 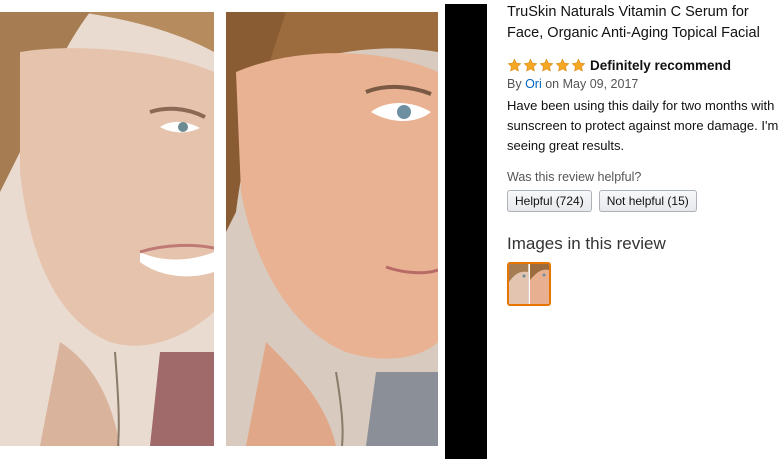 What do you see at coordinates (533, 84) in the screenshot?
I see `author-link: Ori` at bounding box center [533, 84].